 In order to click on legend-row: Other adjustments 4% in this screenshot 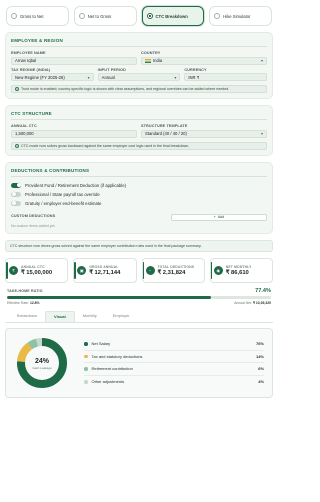, I will do `click(174, 382)`.